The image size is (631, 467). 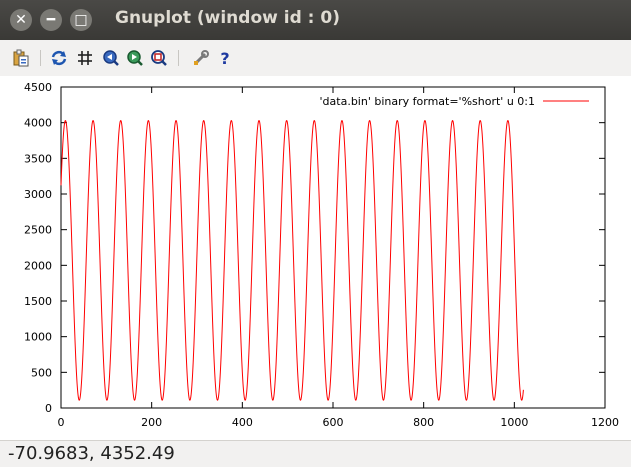 I want to click on y-tick-label: 2000, so click(x=38, y=265).